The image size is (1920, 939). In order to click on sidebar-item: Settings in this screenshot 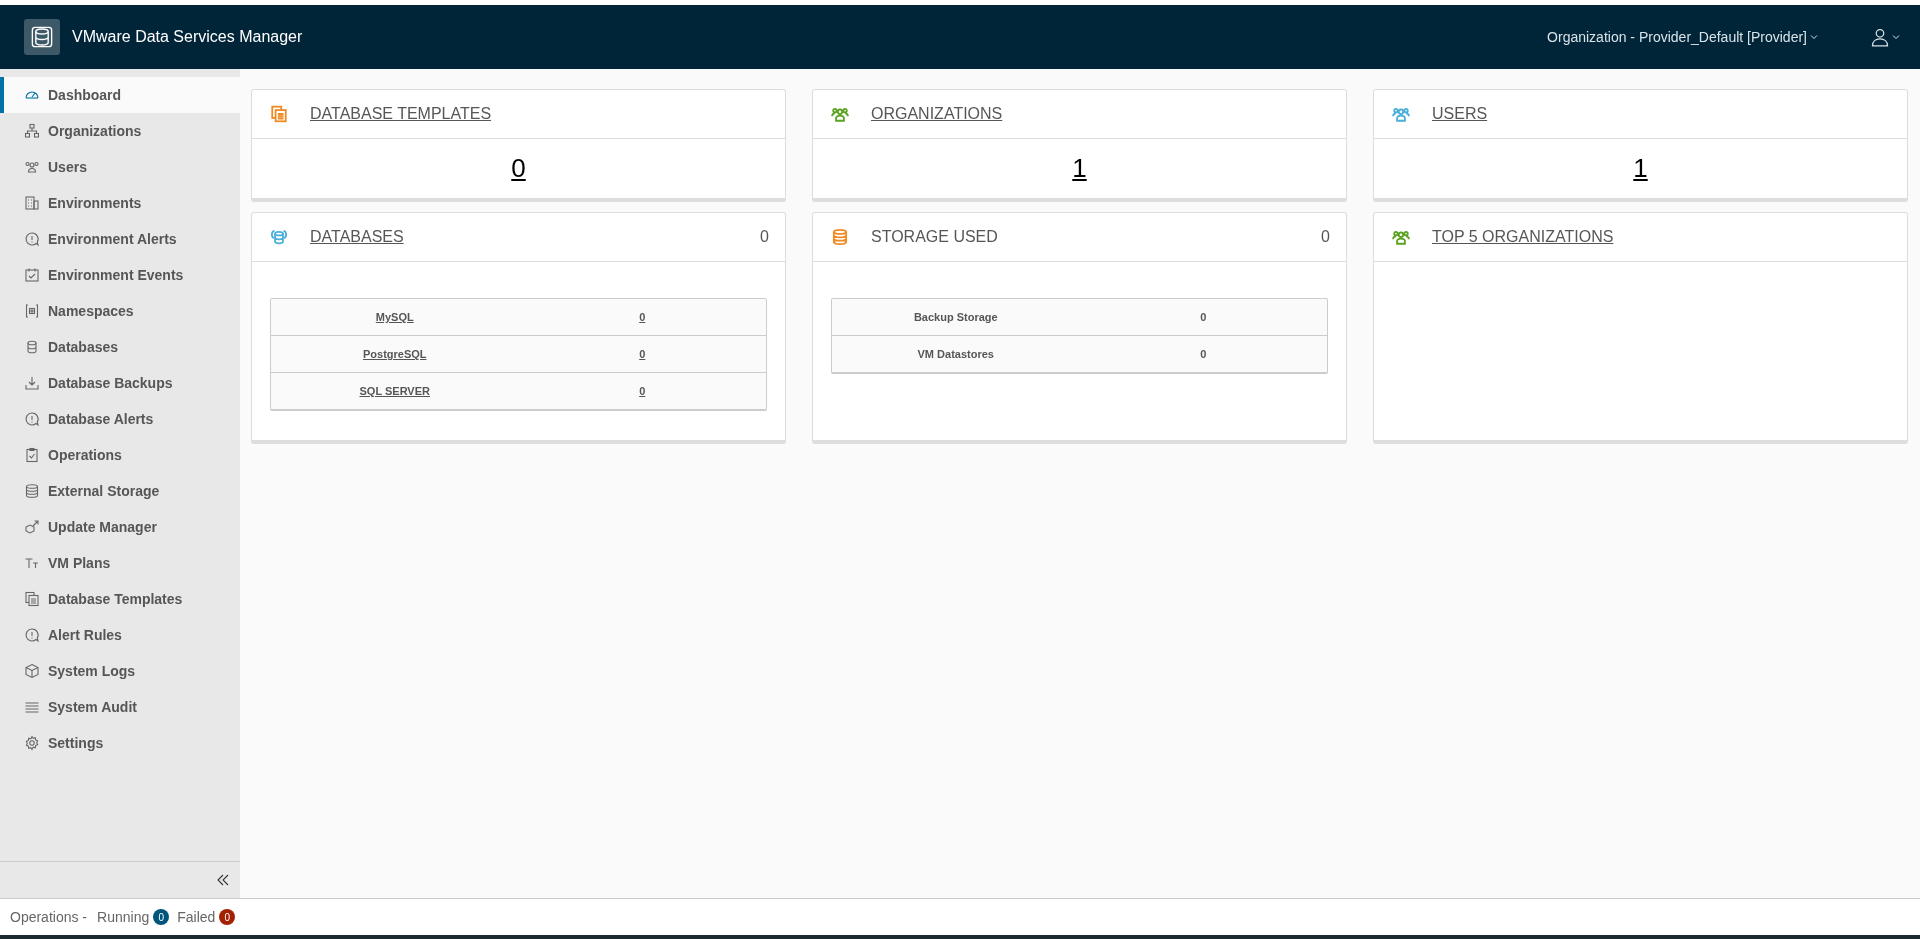, I will do `click(120, 743)`.